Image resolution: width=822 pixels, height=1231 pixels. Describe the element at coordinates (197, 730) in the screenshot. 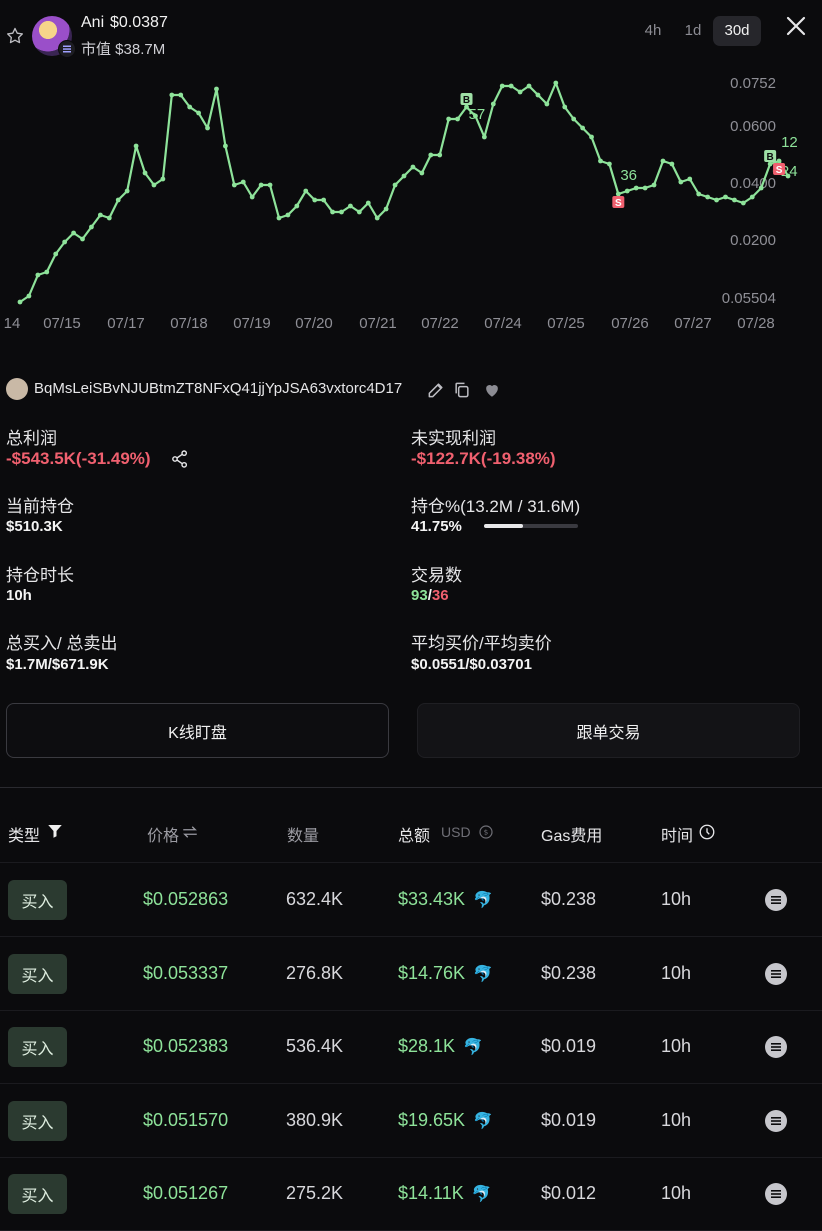

I see `kline-watch-button: K线盯盘` at that location.